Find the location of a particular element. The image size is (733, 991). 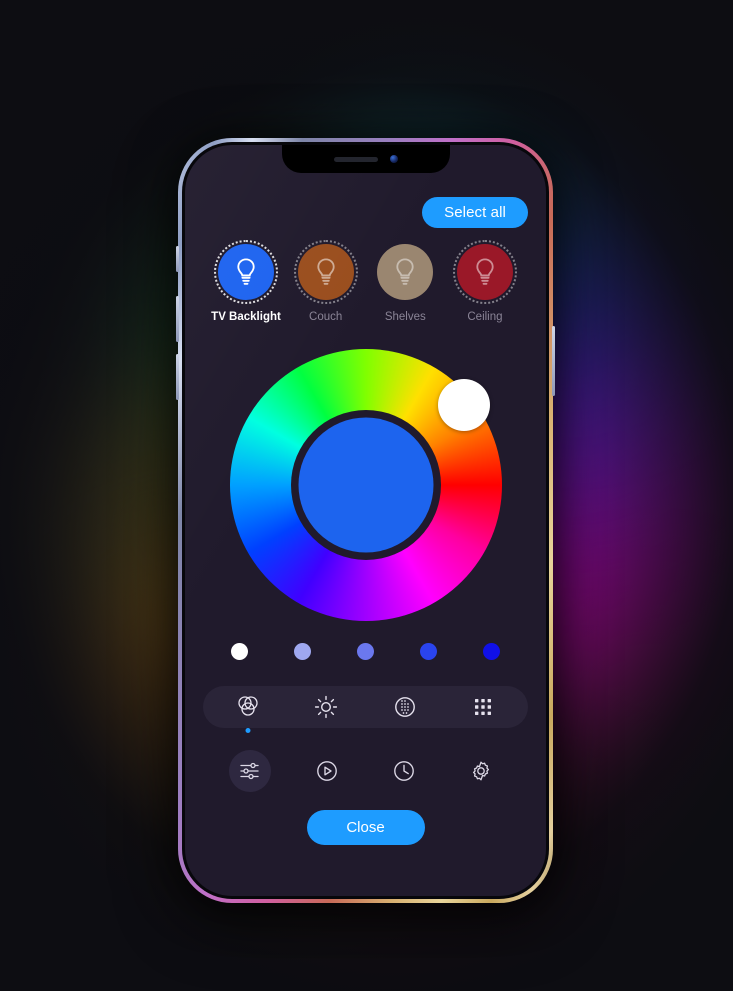

device-selector-list: TV Backlight Couch Shelves Ceiling is located at coordinates (365, 281).